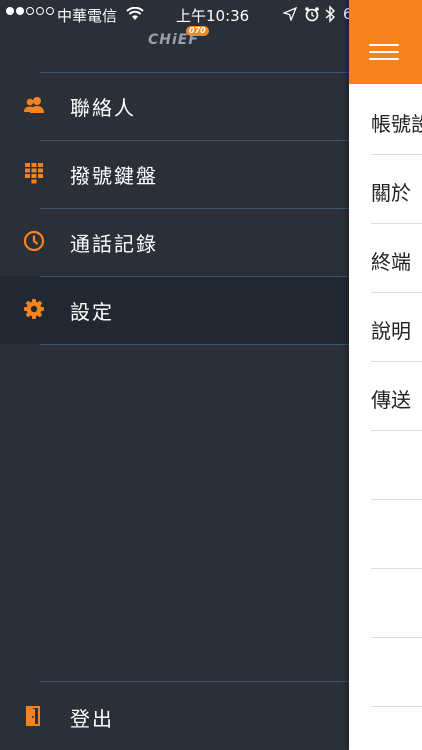 The width and height of the screenshot is (422, 750). Describe the element at coordinates (92, 719) in the screenshot. I see `logout-label: 登出` at that location.